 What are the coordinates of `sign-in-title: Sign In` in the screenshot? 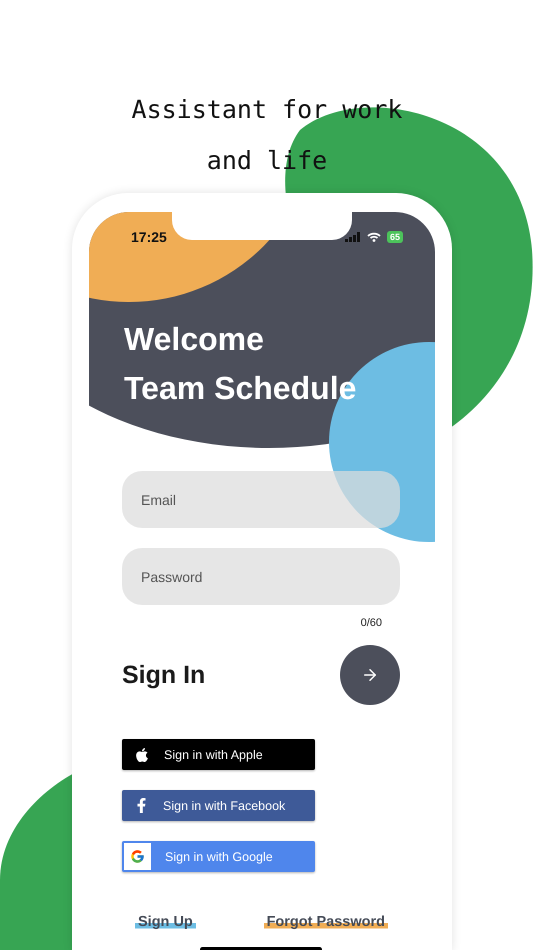 It's located at (164, 675).